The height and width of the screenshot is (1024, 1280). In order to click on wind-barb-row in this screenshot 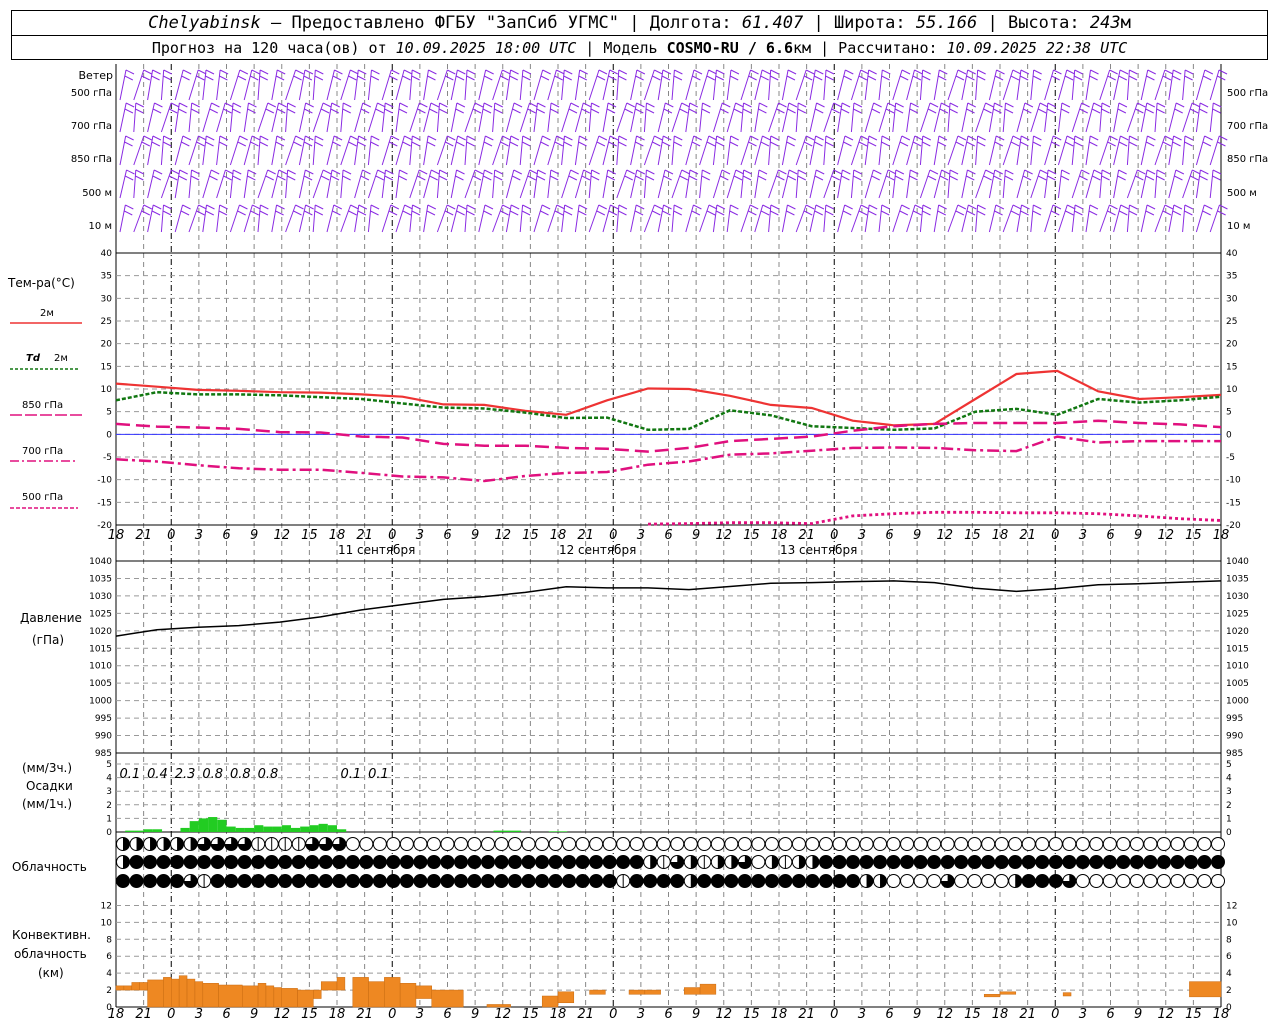, I will do `click(673, 85)`.